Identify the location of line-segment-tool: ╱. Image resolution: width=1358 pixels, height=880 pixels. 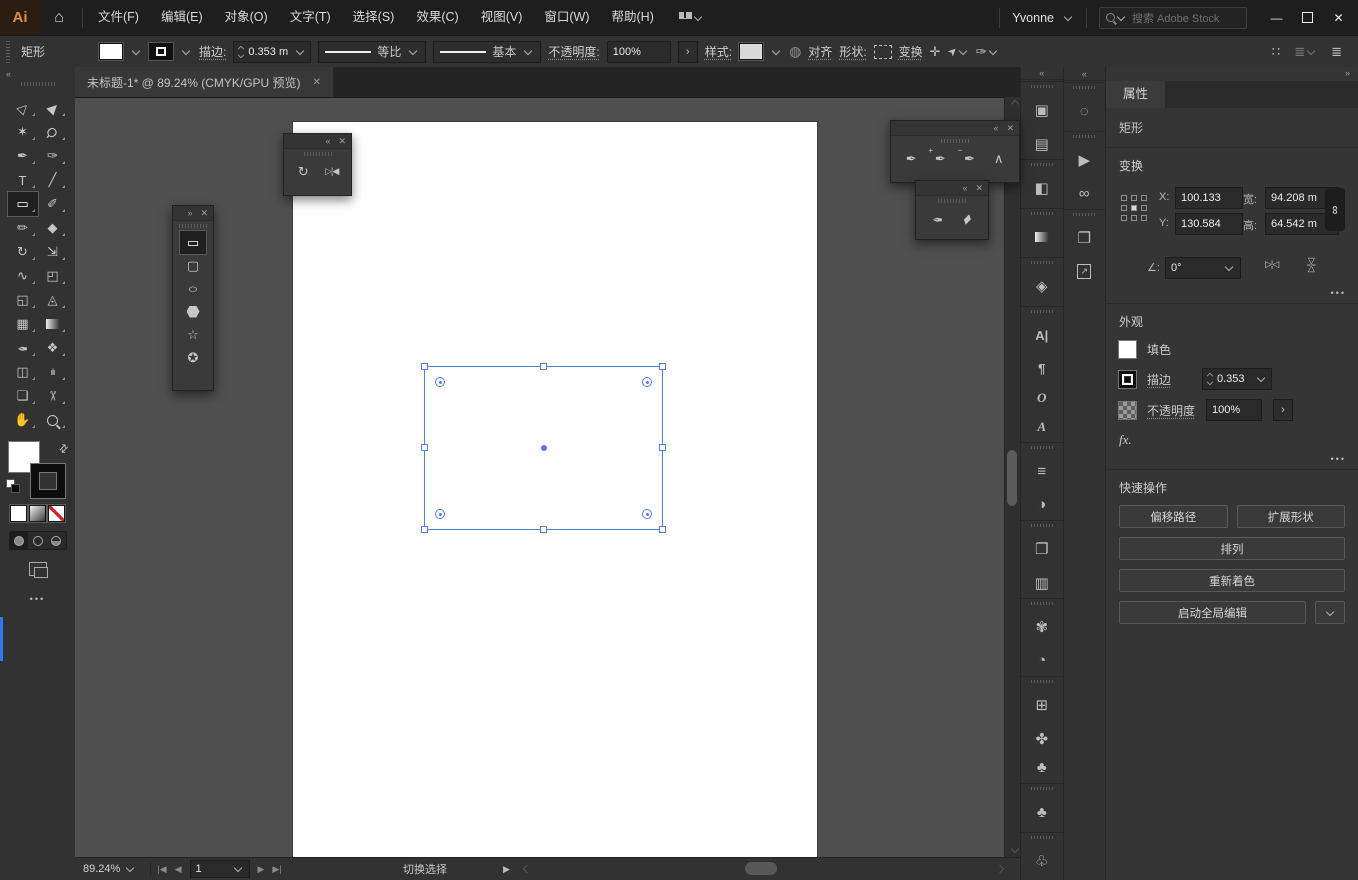
(53, 180).